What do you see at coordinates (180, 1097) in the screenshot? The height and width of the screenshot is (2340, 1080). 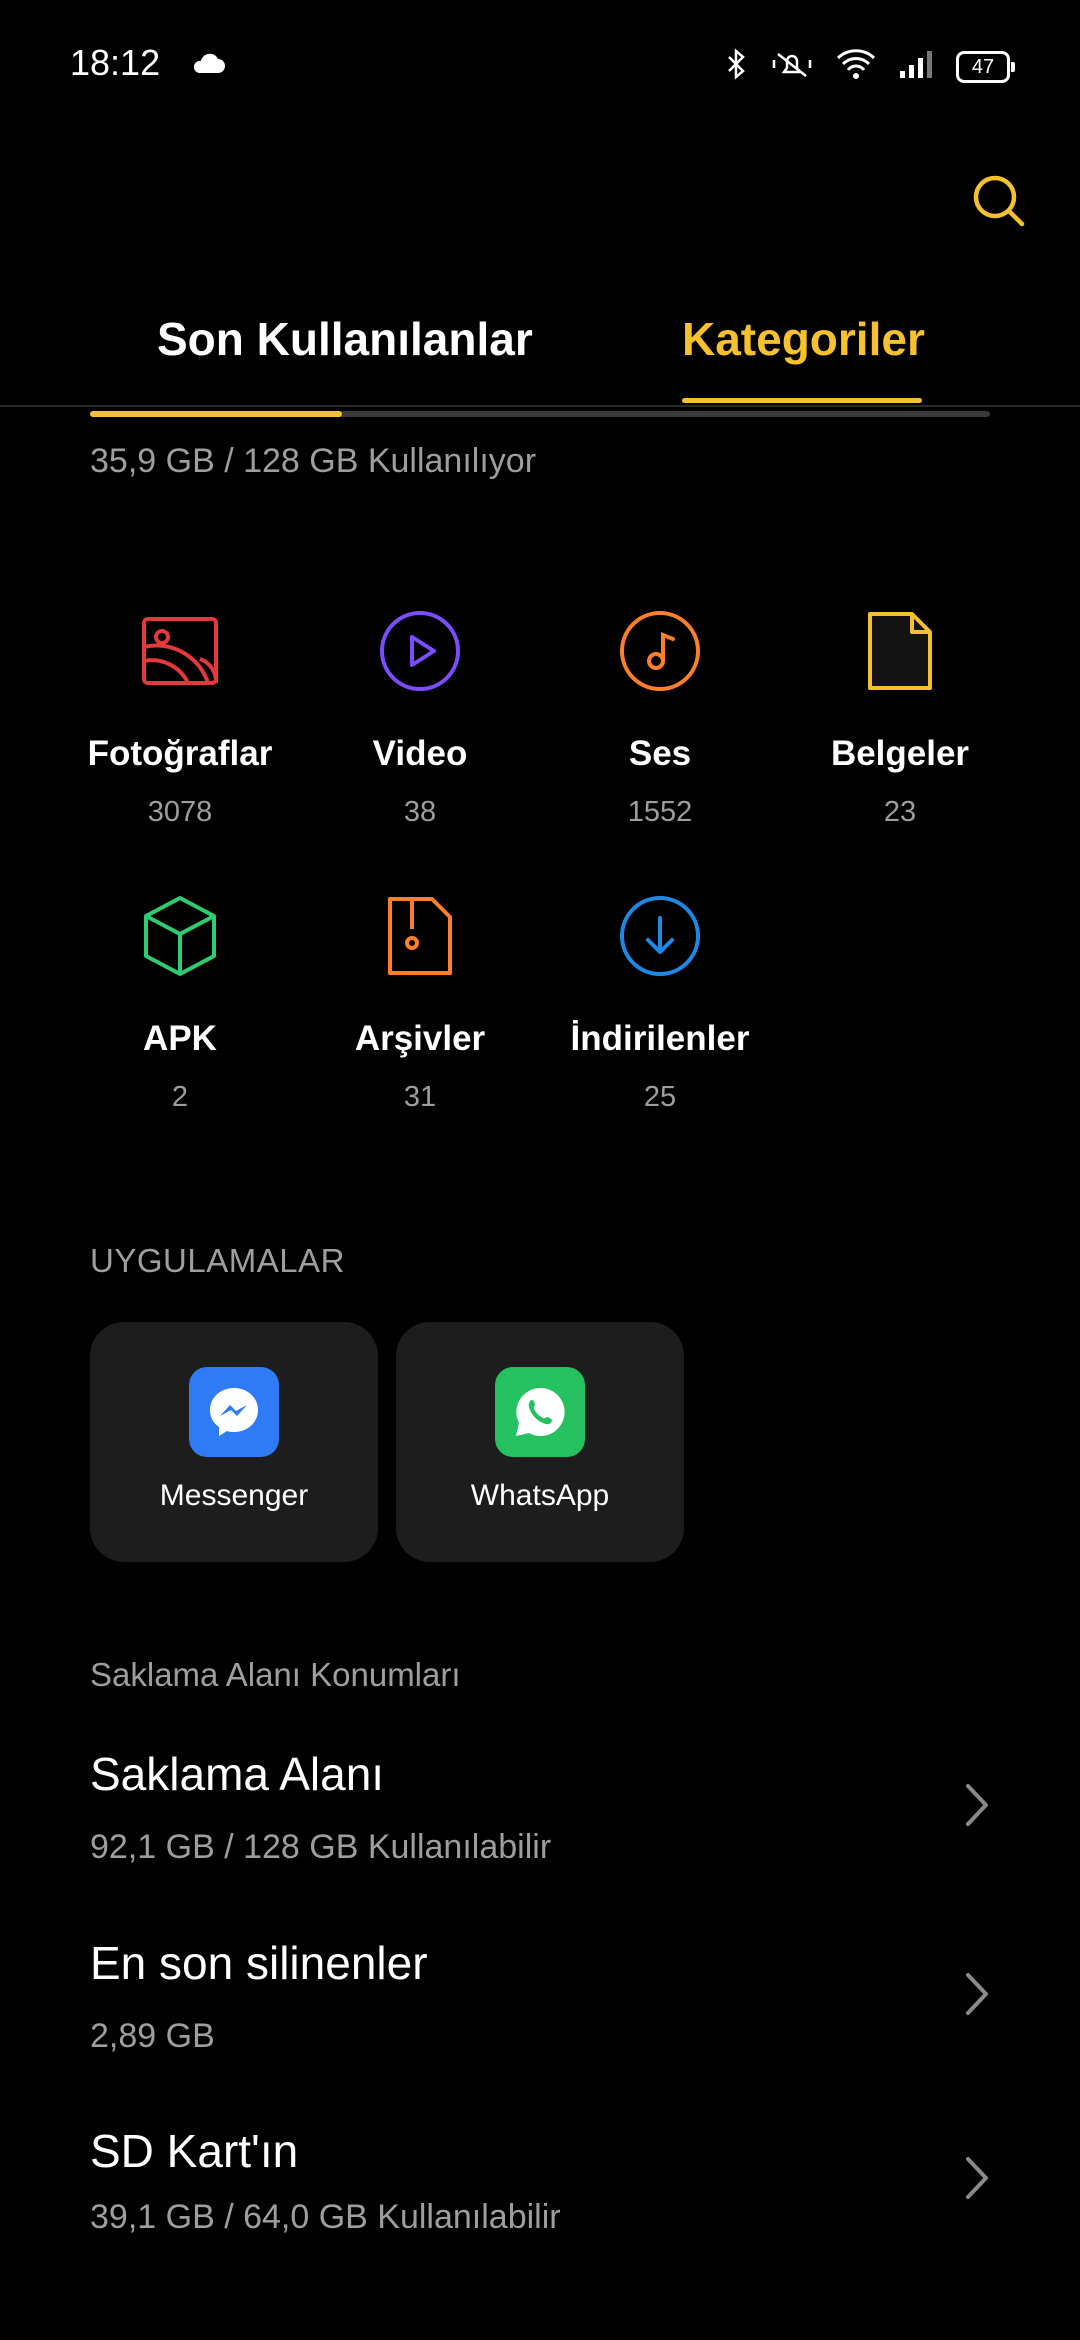 I see `category-count: 2` at bounding box center [180, 1097].